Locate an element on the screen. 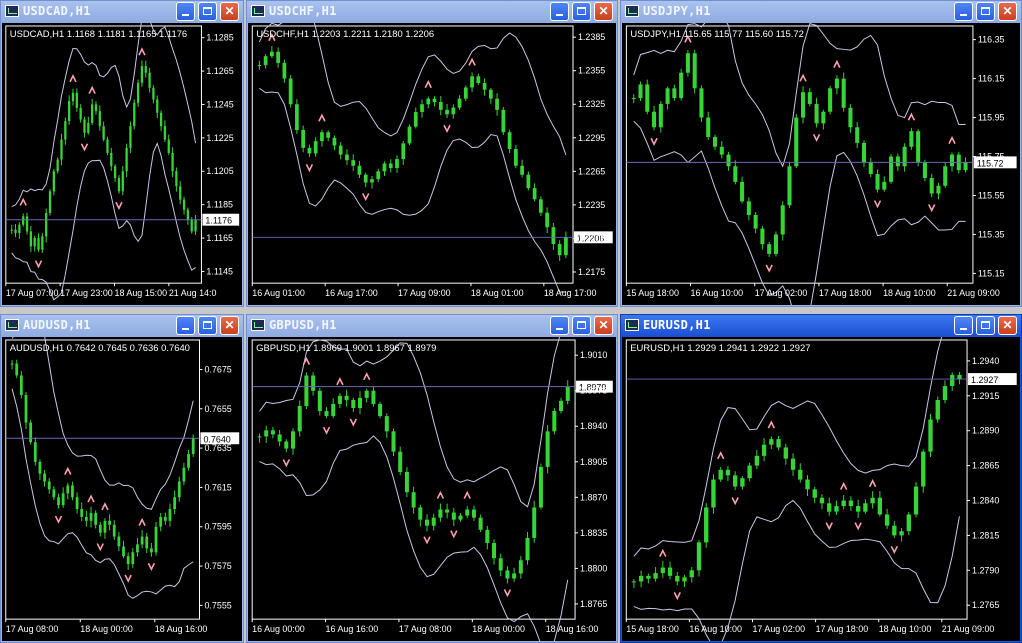 The image size is (1022, 643). time-tick-label: 18 Aug 10:00 is located at coordinates (905, 629).